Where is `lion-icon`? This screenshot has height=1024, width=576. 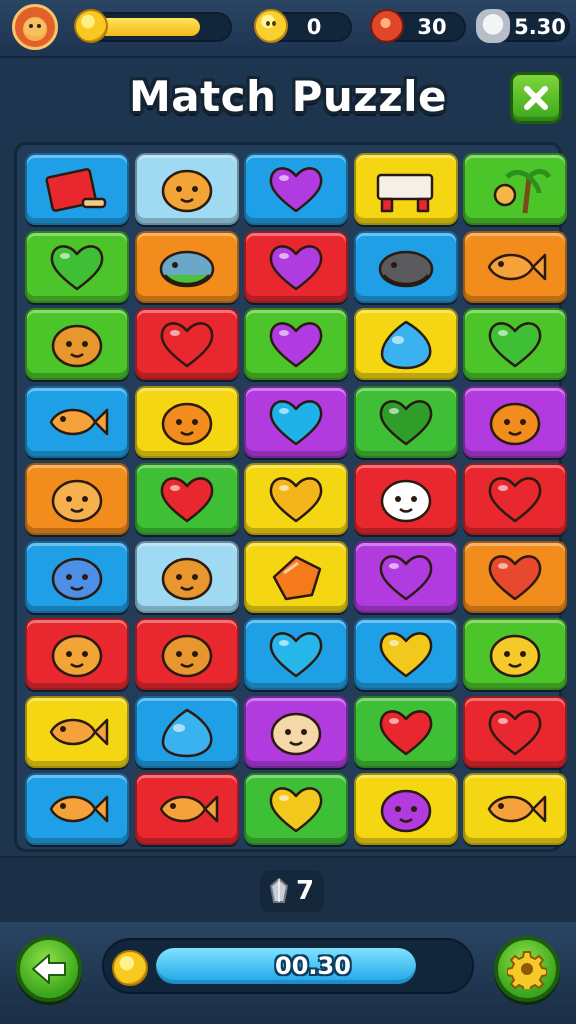
lion-icon is located at coordinates (186, 191).